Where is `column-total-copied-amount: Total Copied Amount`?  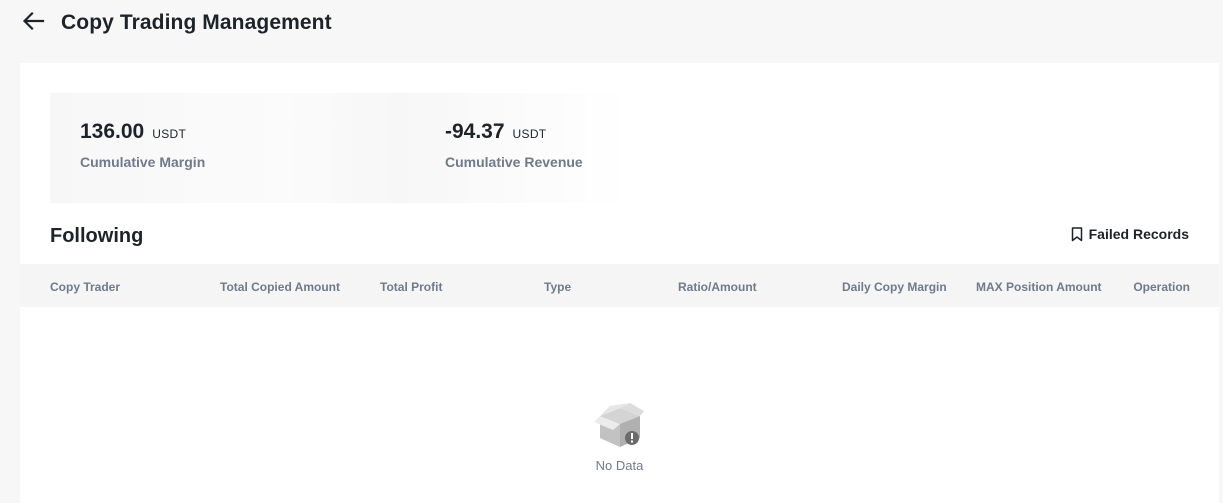
column-total-copied-amount: Total Copied Amount is located at coordinates (280, 287).